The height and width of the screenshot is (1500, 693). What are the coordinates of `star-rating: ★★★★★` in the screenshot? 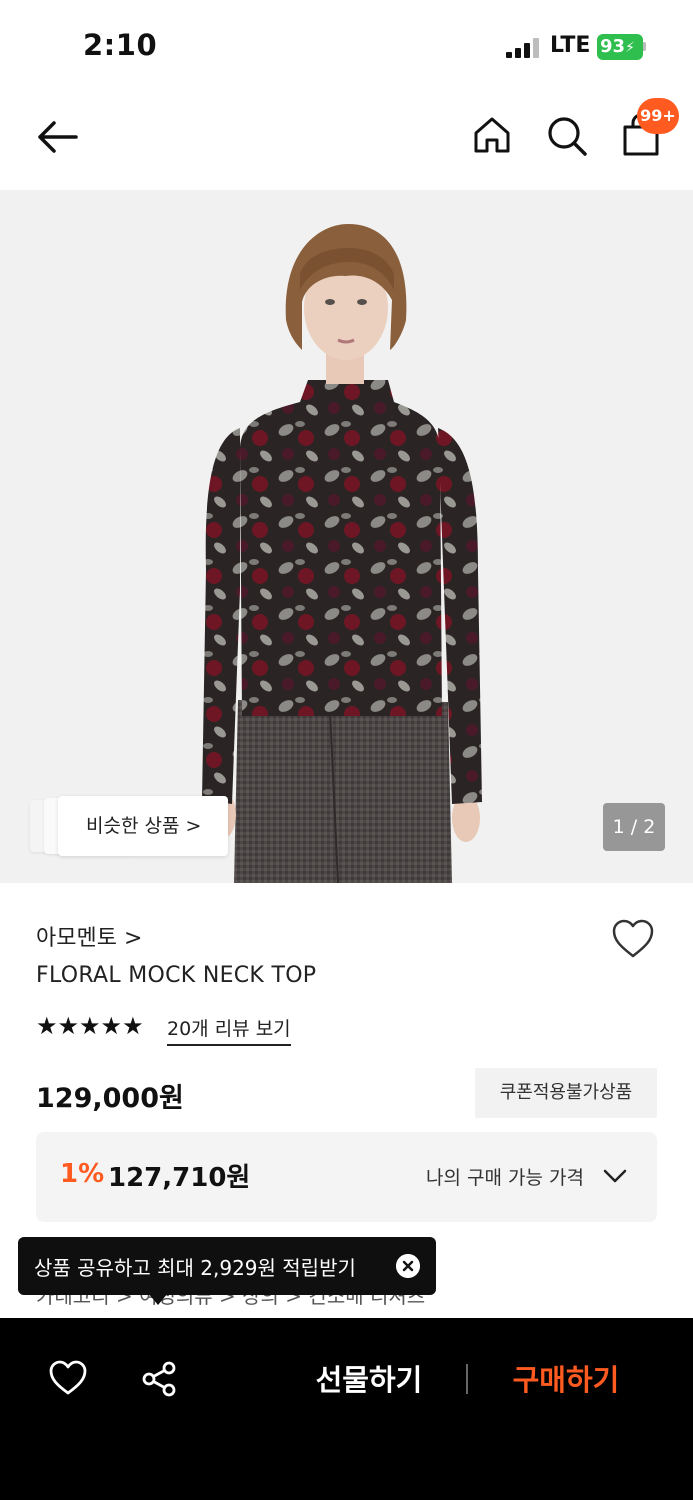 It's located at (90, 1026).